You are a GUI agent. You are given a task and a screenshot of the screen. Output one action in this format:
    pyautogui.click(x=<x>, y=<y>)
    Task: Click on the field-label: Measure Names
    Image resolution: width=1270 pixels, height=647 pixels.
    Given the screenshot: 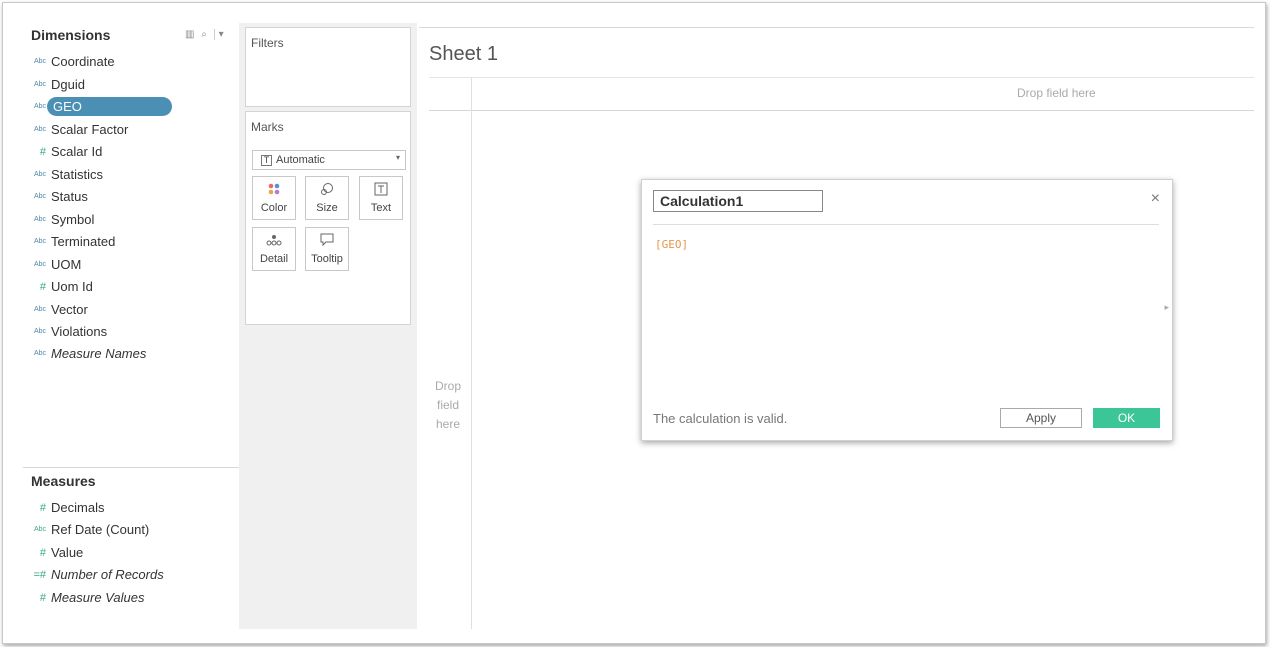 What is the action you would take?
    pyautogui.click(x=99, y=353)
    